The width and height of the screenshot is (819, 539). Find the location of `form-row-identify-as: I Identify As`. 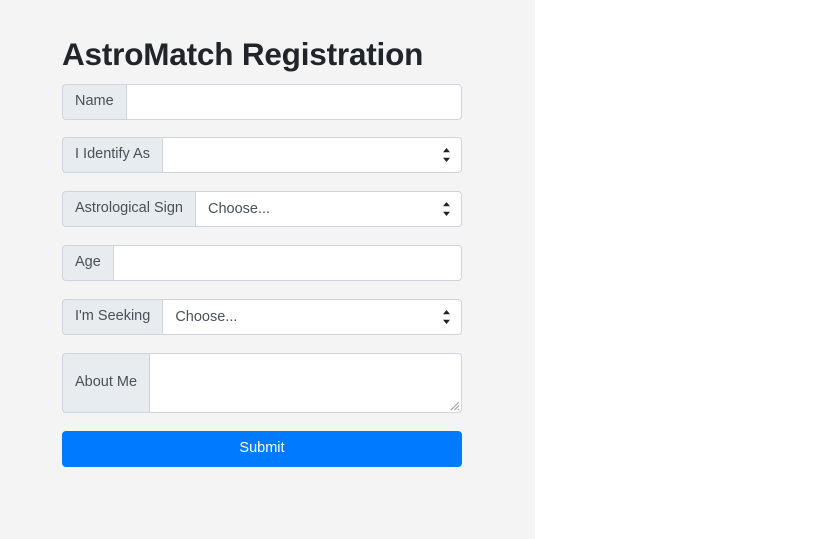

form-row-identify-as: I Identify As is located at coordinates (262, 155).